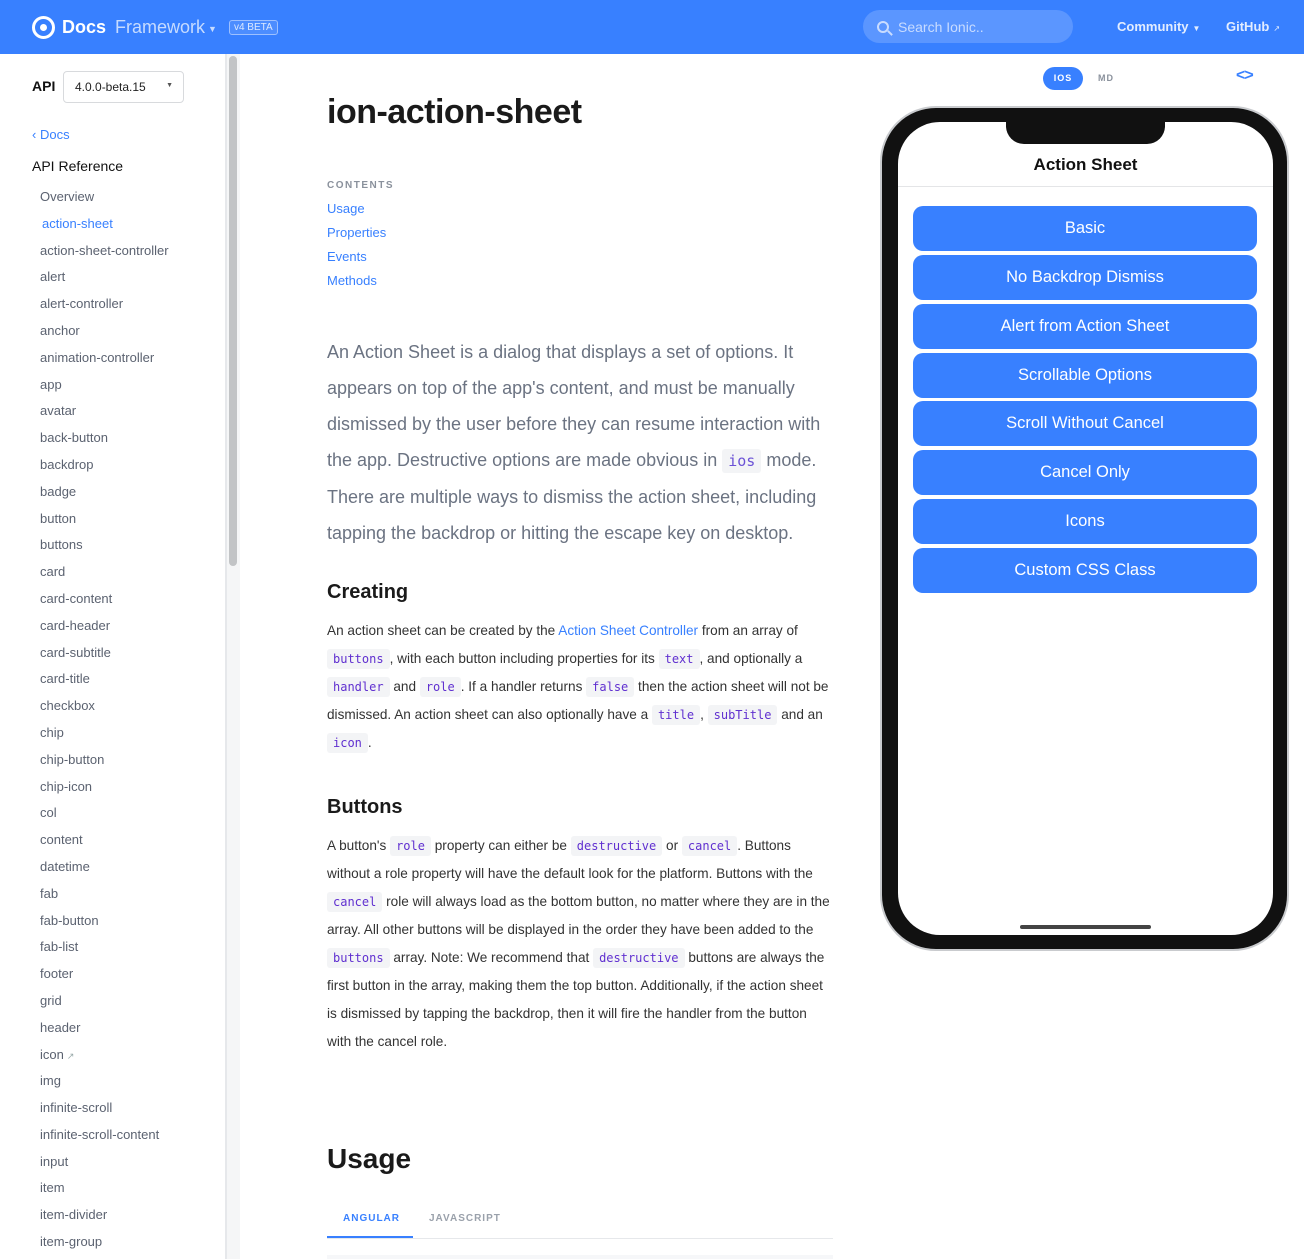 Image resolution: width=1304 pixels, height=1259 pixels. What do you see at coordinates (356, 213) in the screenshot?
I see `contents-link-usage: Usage` at bounding box center [356, 213].